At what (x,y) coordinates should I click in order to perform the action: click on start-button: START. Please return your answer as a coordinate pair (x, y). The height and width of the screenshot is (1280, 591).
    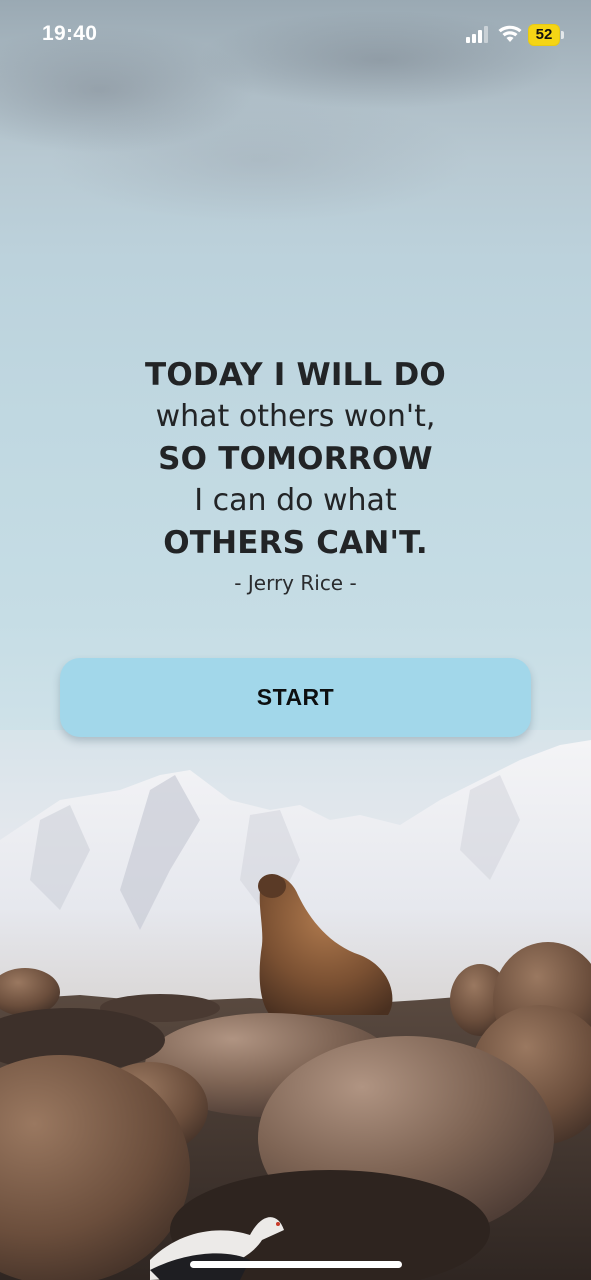
    Looking at the image, I should click on (295, 697).